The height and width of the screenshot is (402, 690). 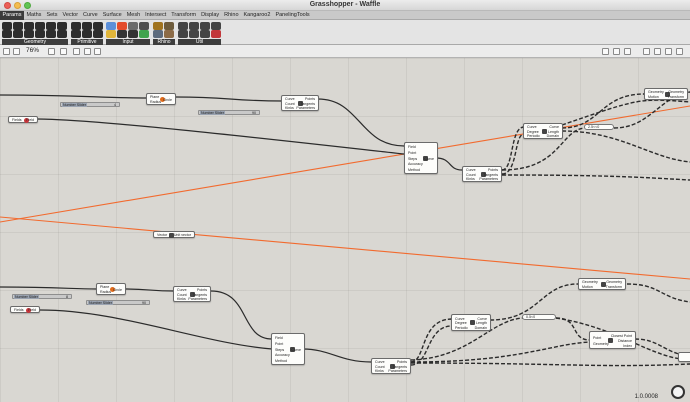 I want to click on boolean-param-icon, so click(x=76, y=26).